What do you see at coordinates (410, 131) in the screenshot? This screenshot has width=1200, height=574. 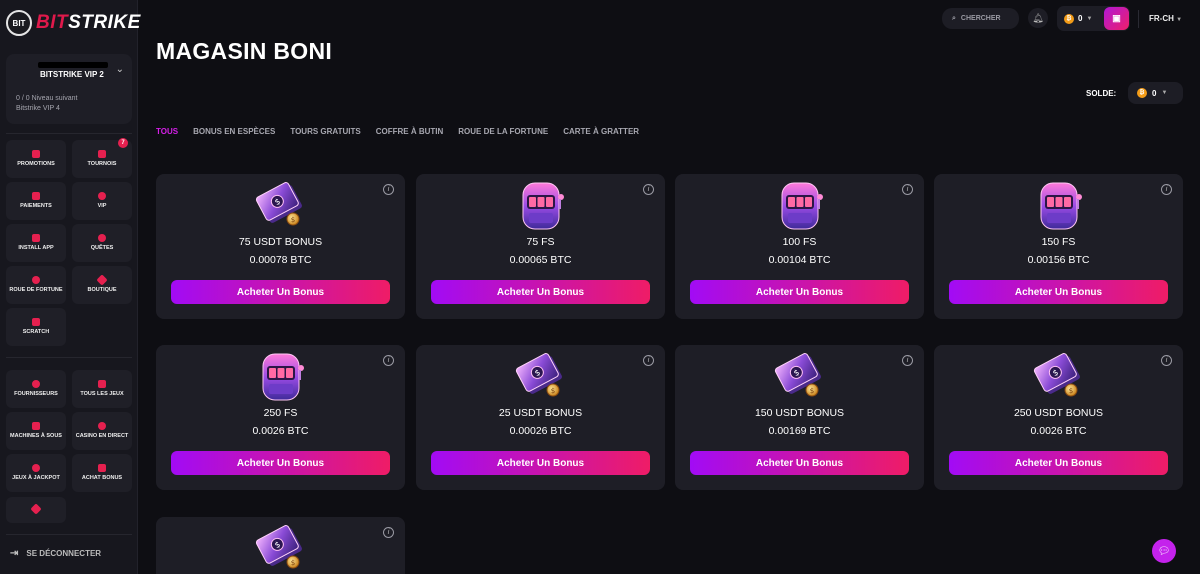 I see `tab-coffre-a-butin: COFFRE À BUTIN` at bounding box center [410, 131].